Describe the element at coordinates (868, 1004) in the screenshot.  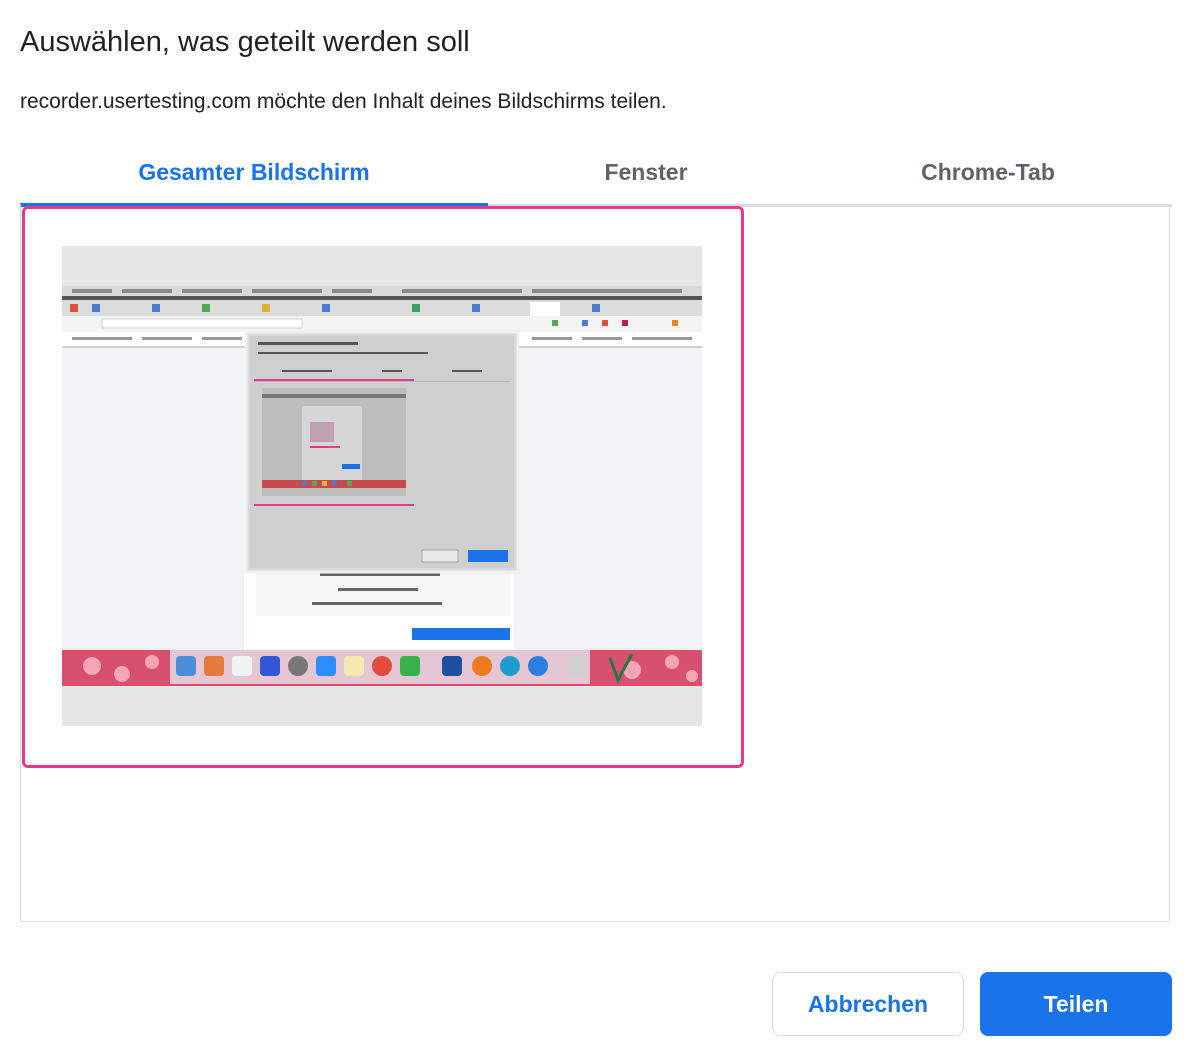
I see `cancel-button: Abbrechen` at that location.